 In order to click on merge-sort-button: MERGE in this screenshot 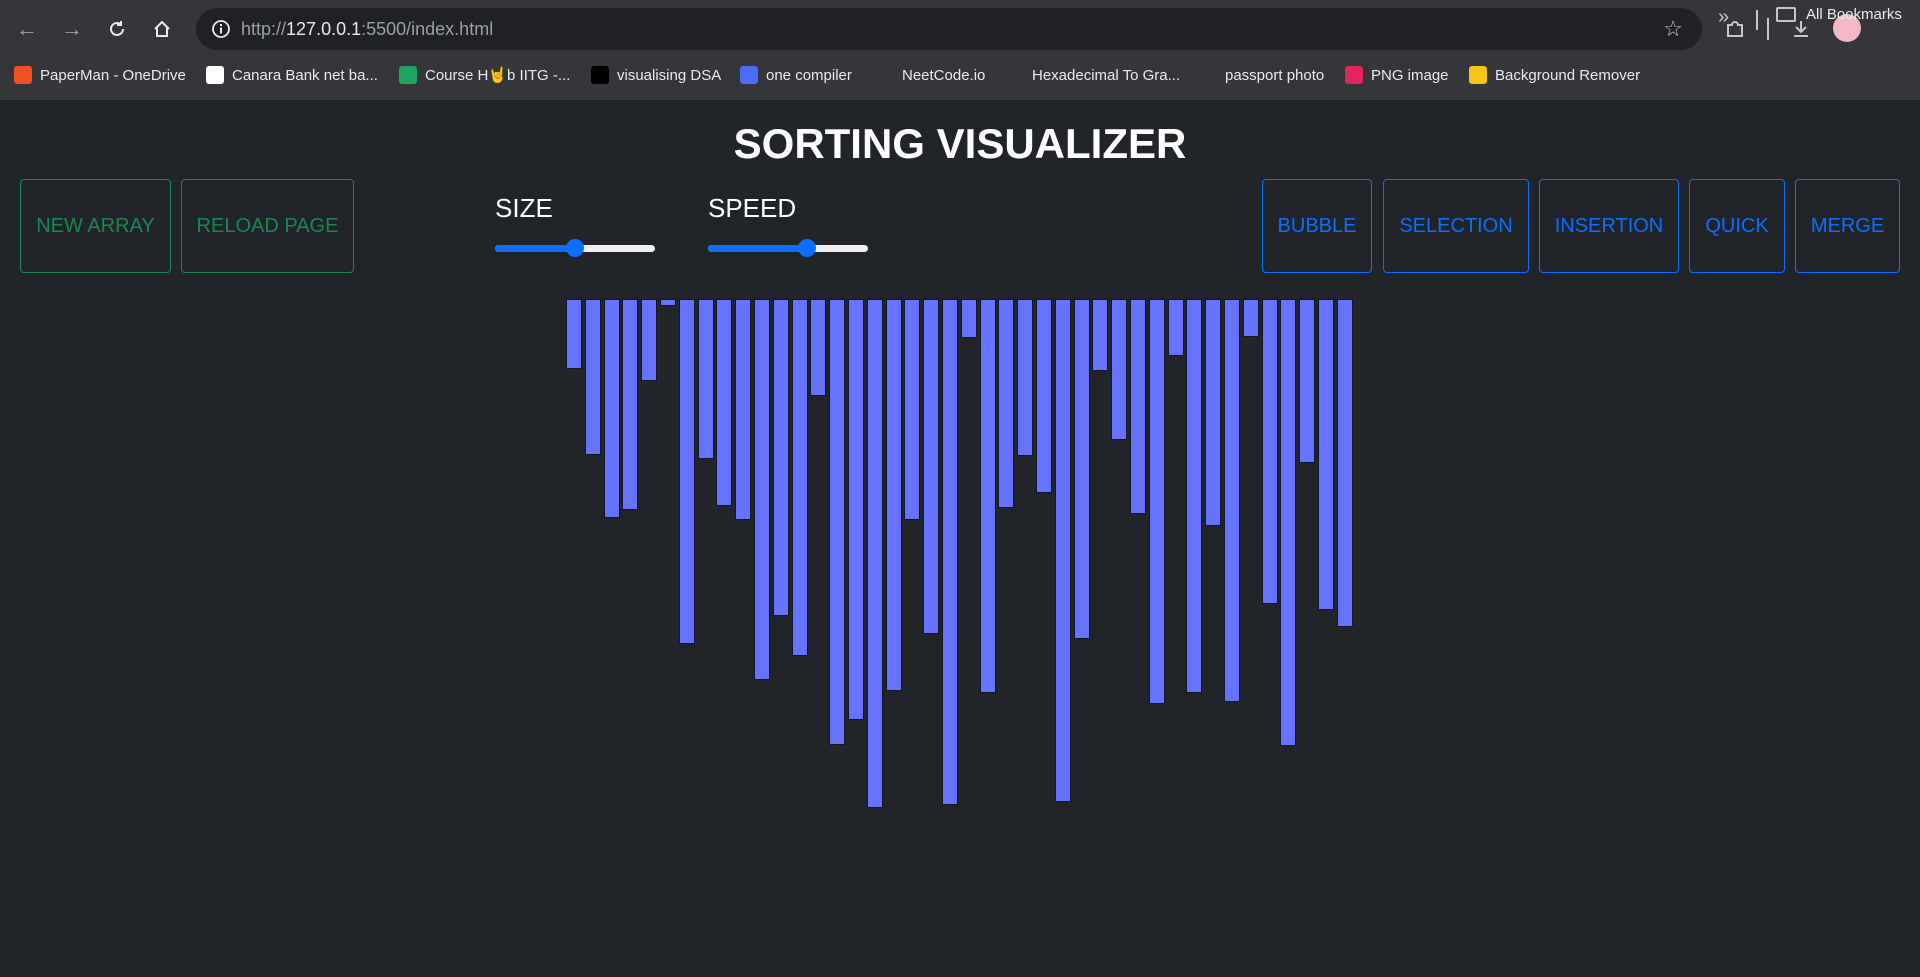, I will do `click(1847, 226)`.